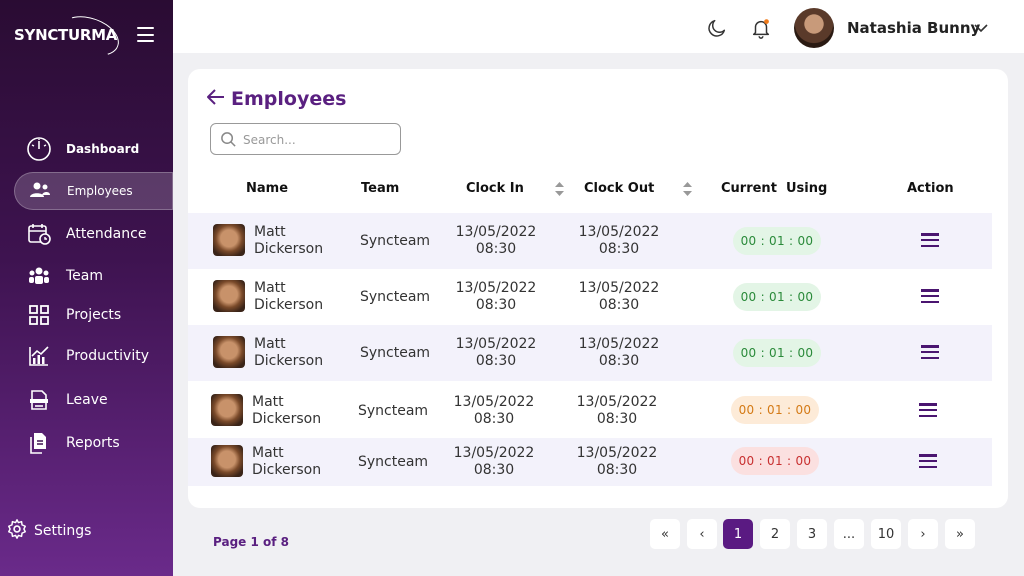 This screenshot has width=1024, height=576. I want to click on column-header-action: Action, so click(930, 188).